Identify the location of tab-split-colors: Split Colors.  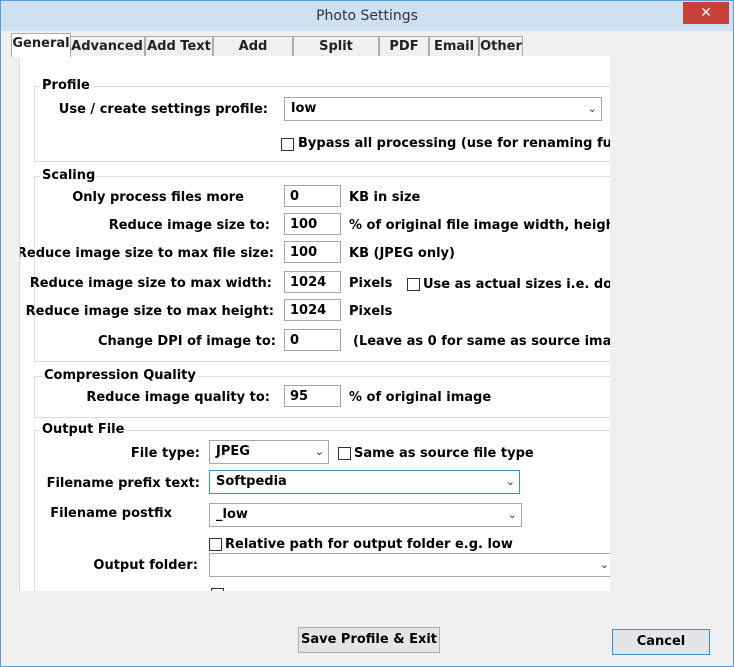
(336, 54).